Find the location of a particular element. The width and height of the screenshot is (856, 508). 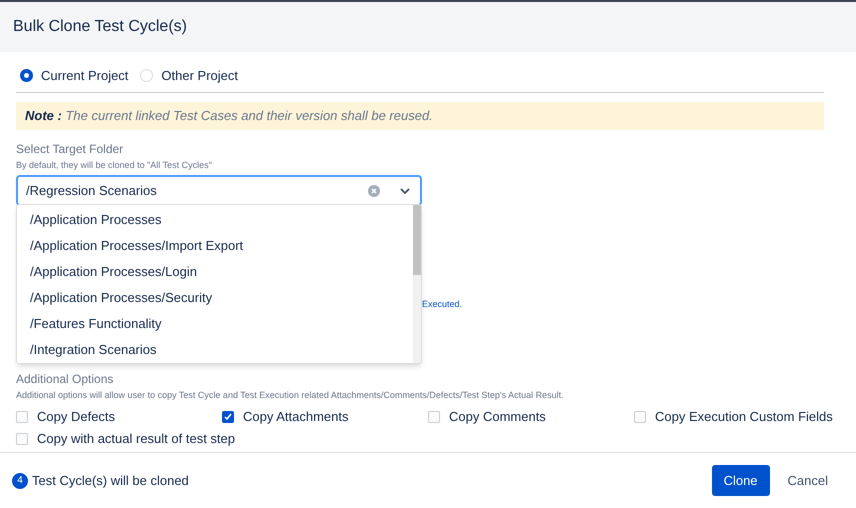

checkbox-option: Copy with actual result of test step is located at coordinates (125, 439).